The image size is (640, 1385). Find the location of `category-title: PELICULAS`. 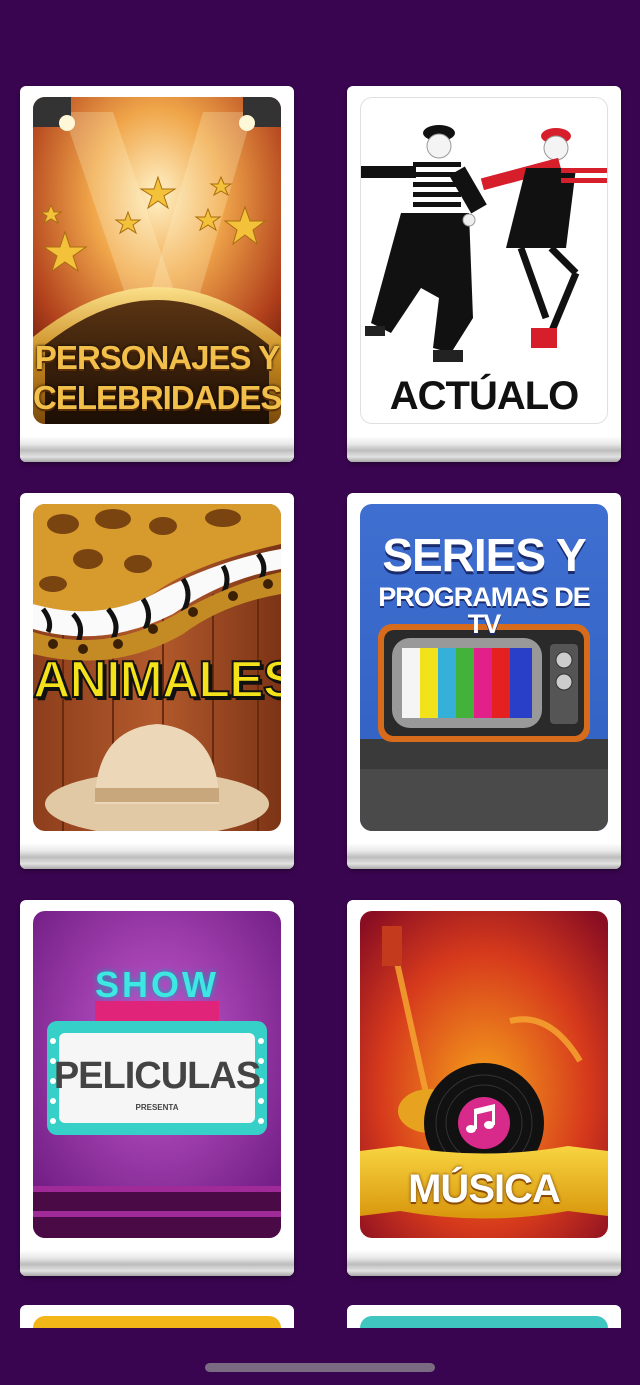

category-title: PELICULAS is located at coordinates (157, 1076).